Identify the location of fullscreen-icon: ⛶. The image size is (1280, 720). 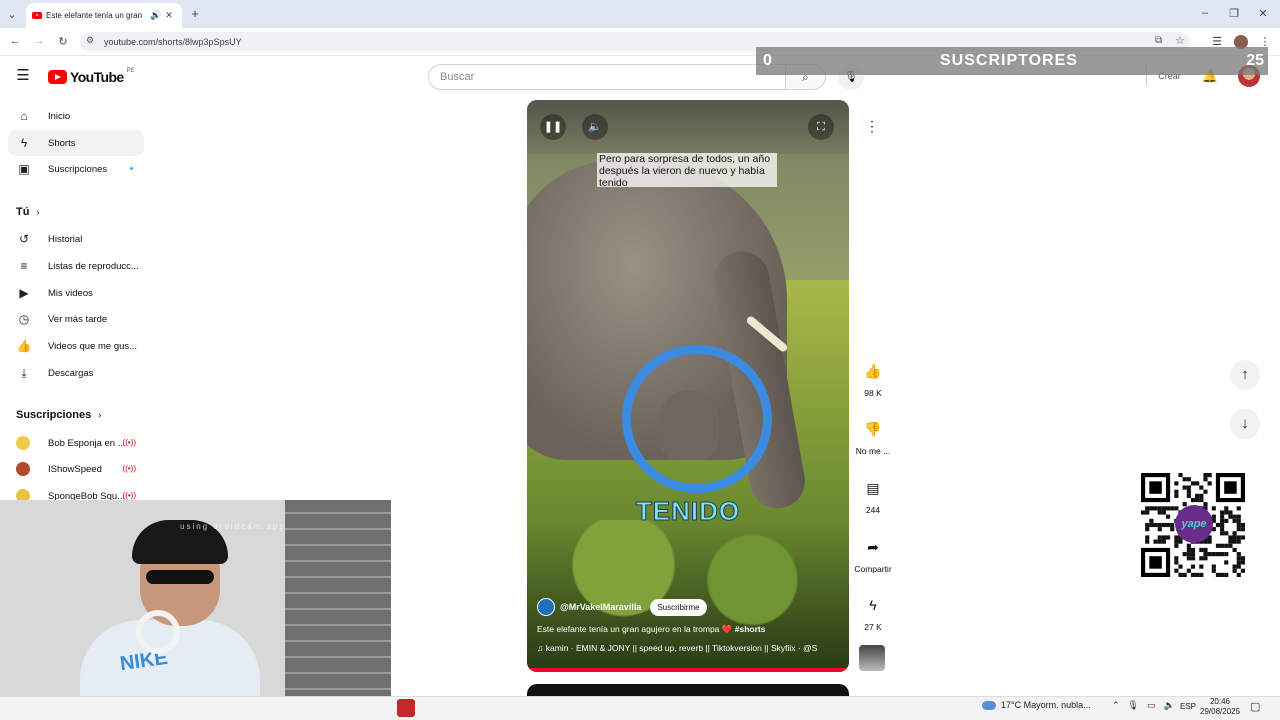
(821, 127).